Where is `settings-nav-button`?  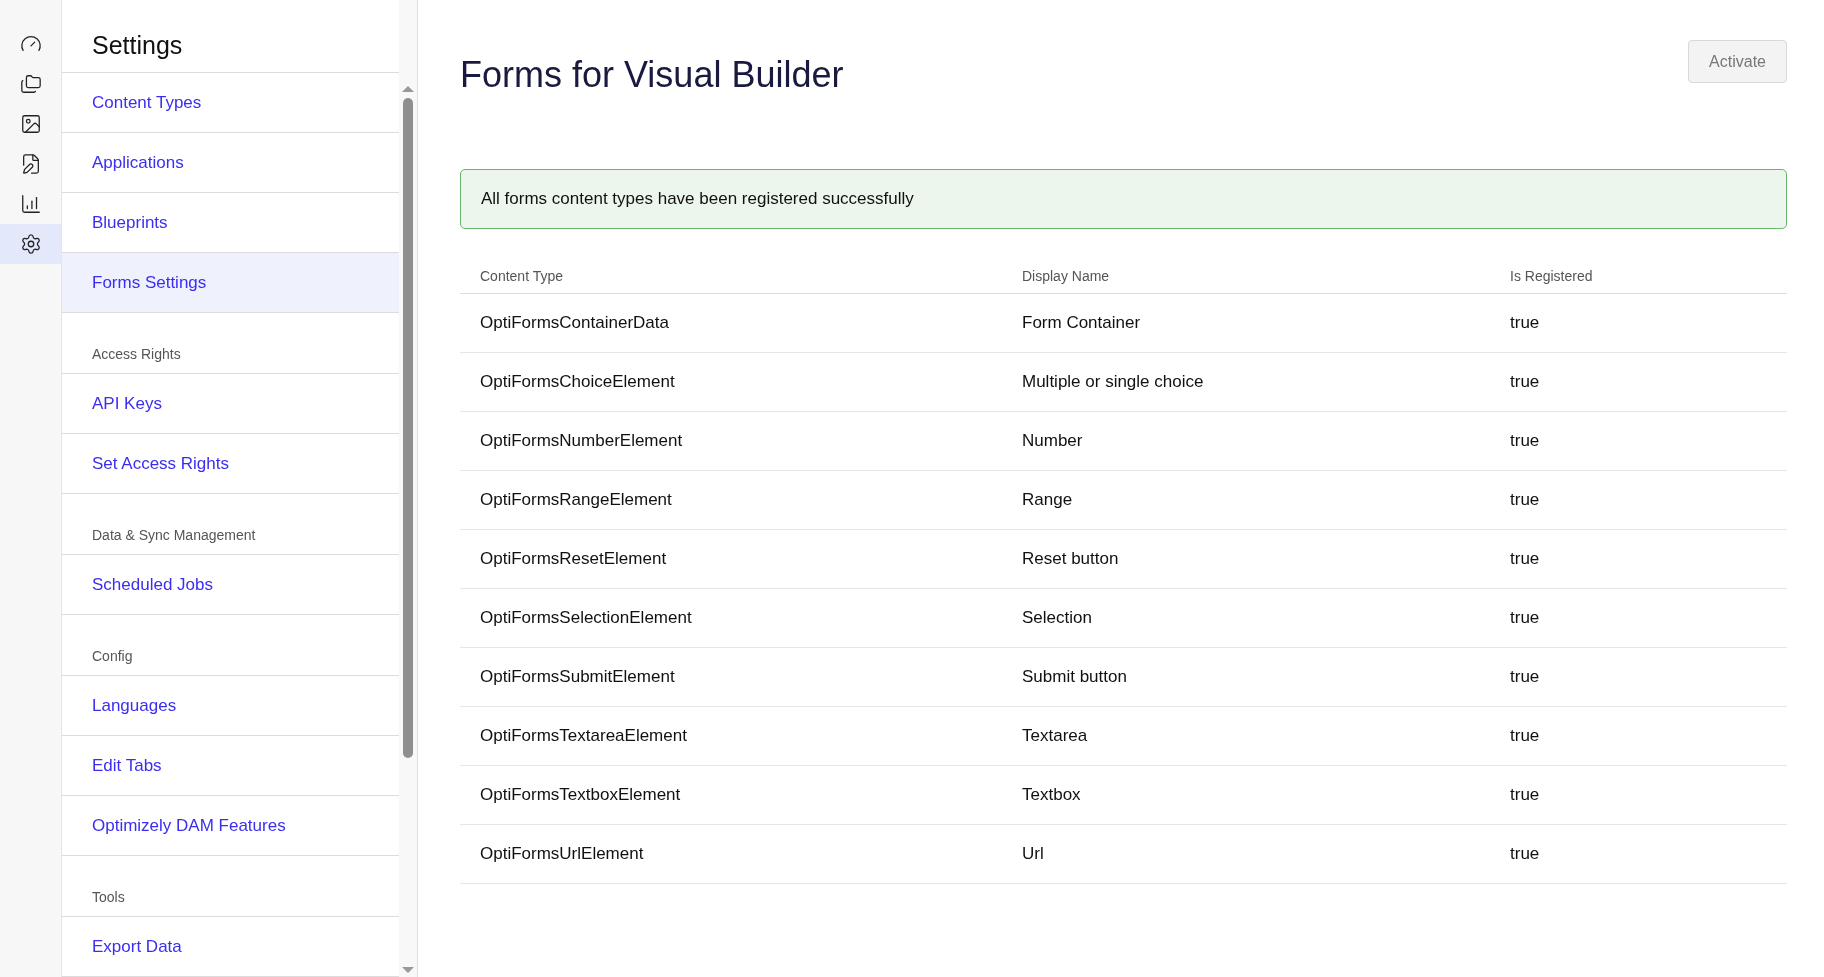 settings-nav-button is located at coordinates (30, 244).